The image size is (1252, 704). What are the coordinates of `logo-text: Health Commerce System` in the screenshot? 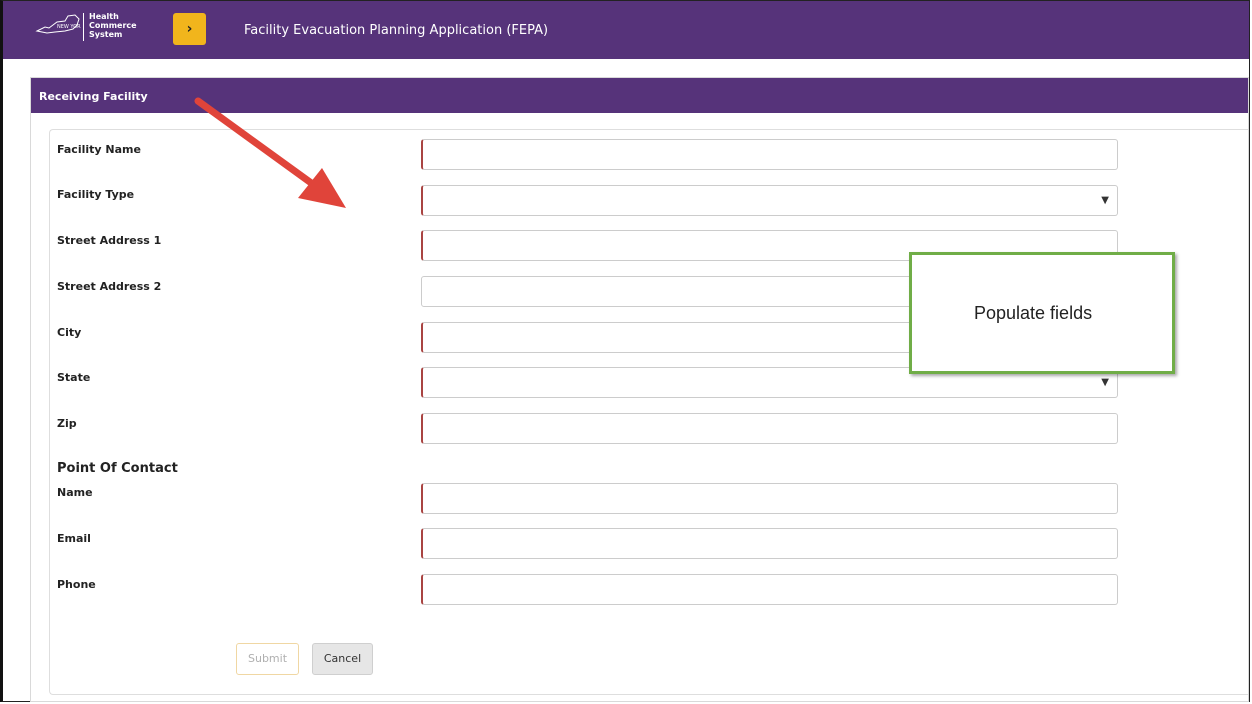 It's located at (113, 25).